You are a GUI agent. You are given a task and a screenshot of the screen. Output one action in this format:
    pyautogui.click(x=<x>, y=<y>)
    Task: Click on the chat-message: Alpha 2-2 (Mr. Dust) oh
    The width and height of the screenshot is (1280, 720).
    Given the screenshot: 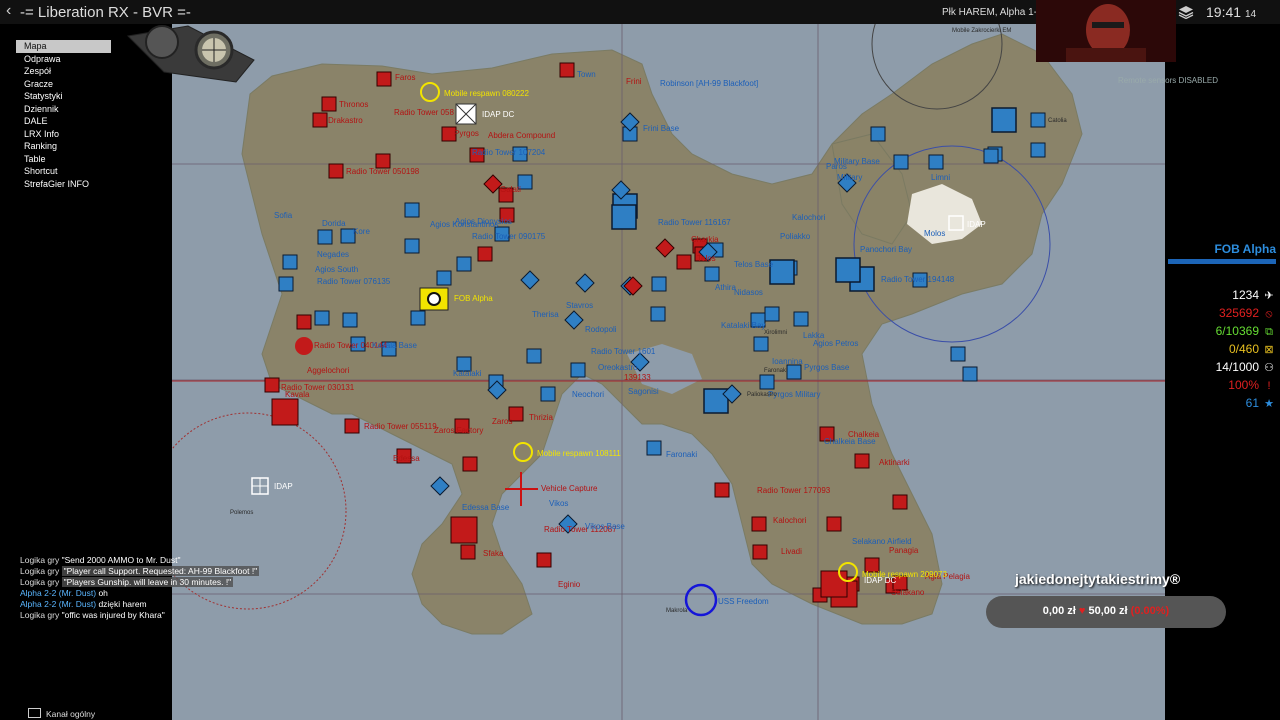 What is the action you would take?
    pyautogui.click(x=190, y=593)
    